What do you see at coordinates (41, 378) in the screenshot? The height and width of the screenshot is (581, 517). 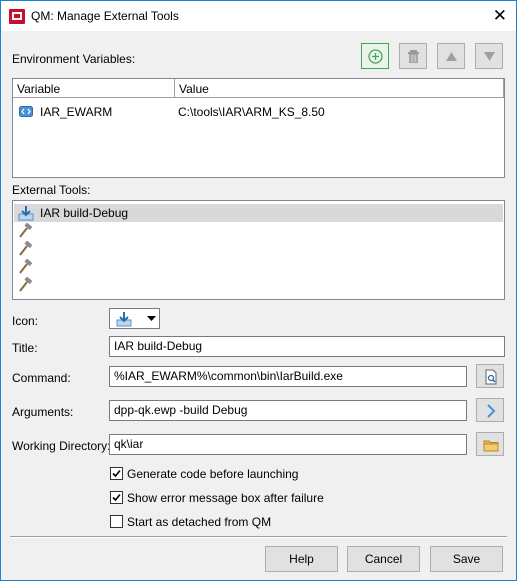 I see `command-label: Command:` at bounding box center [41, 378].